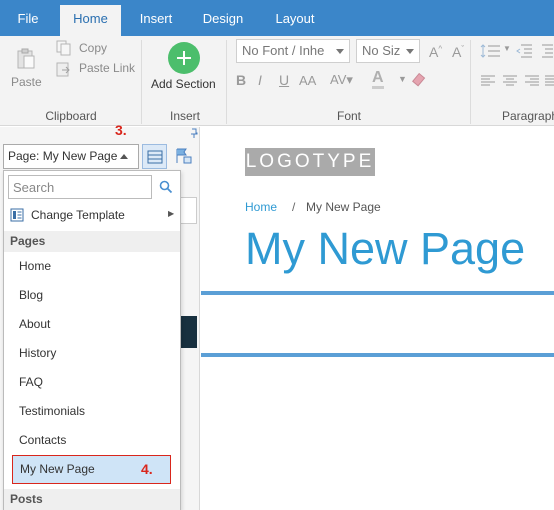 The height and width of the screenshot is (510, 554). Describe the element at coordinates (71, 116) in the screenshot. I see `clipboard-group-label: Clipboard` at that location.